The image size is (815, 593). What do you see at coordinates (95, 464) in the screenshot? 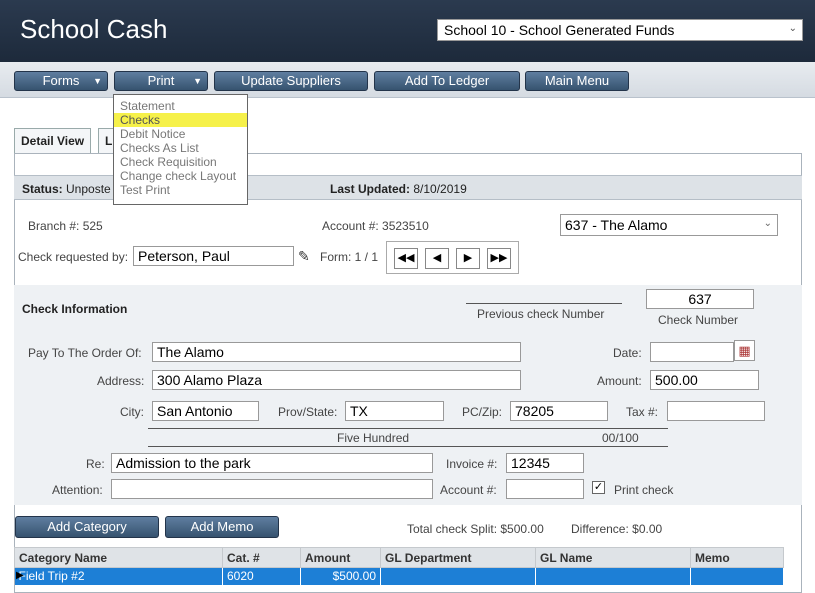
I see `re-label: Re:` at bounding box center [95, 464].